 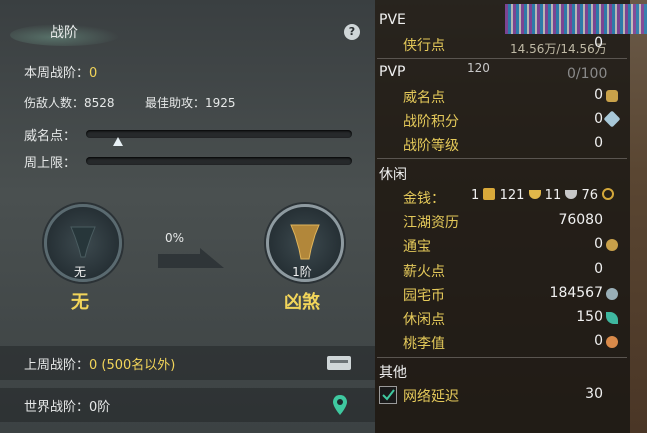 What do you see at coordinates (54, 103) in the screenshot?
I see `kills-label: 伤敌人数：` at bounding box center [54, 103].